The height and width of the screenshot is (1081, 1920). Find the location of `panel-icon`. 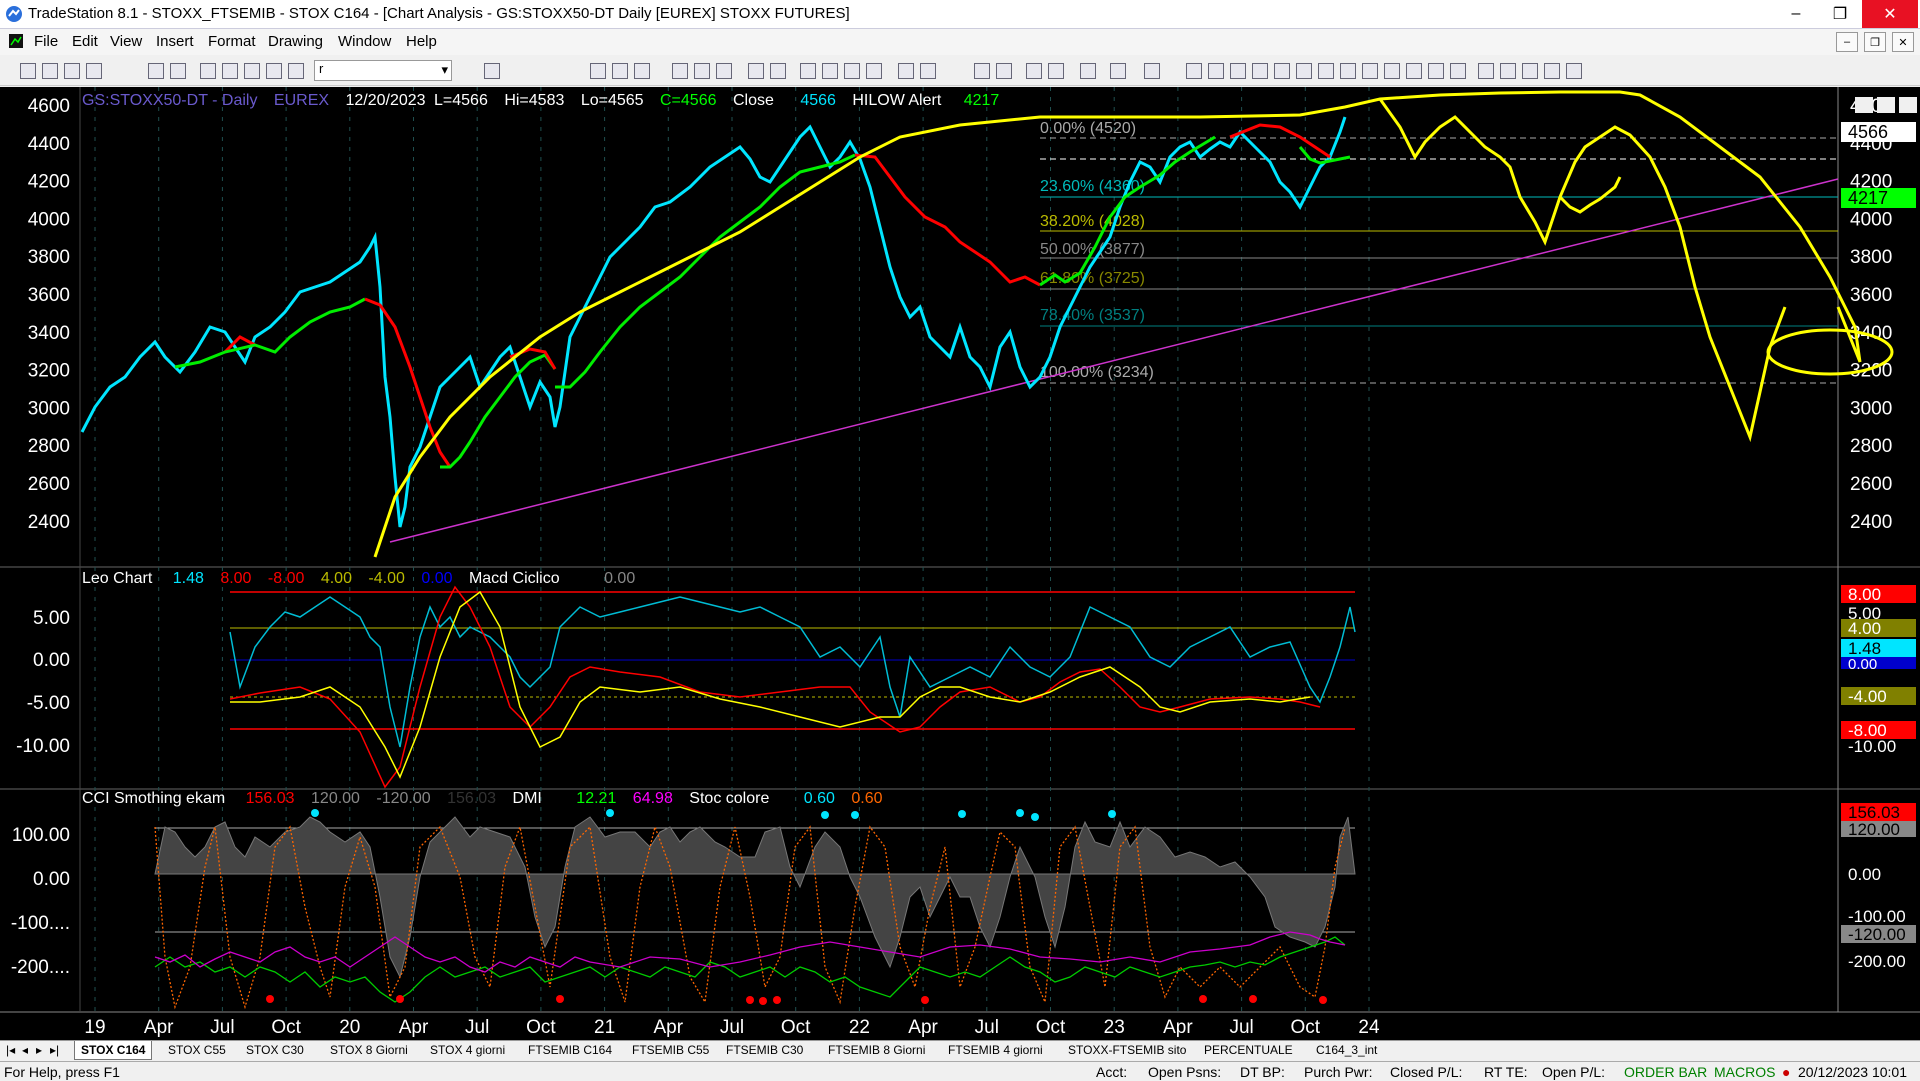

panel-icon is located at coordinates (1152, 71).